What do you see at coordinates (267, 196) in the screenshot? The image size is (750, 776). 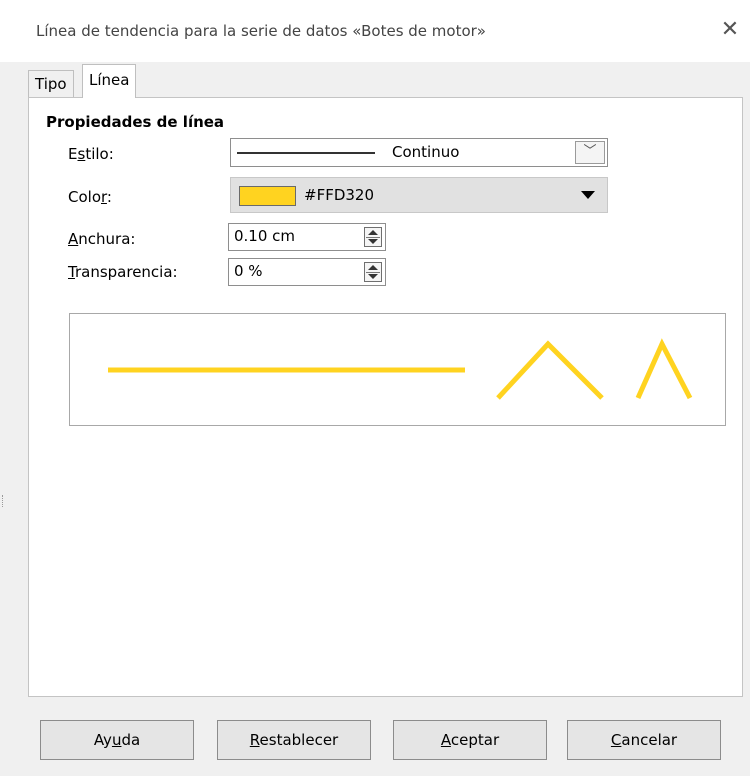 I see `color-swatch` at bounding box center [267, 196].